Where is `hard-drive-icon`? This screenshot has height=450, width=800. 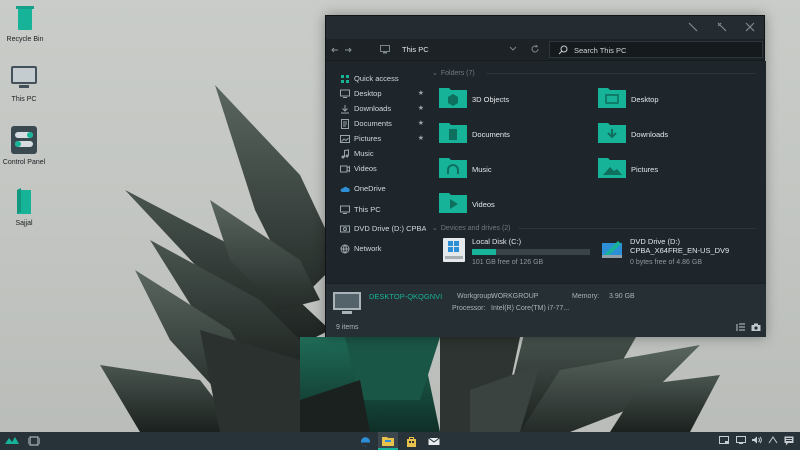
hard-drive-icon is located at coordinates (454, 250).